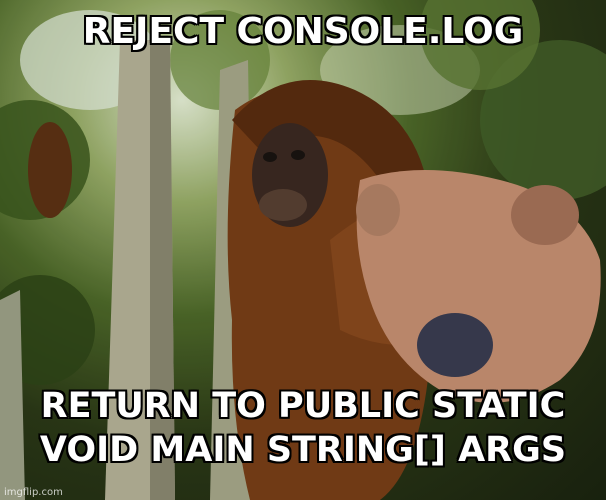  I want to click on imgflip-watermark: imgflip.com, so click(33, 492).